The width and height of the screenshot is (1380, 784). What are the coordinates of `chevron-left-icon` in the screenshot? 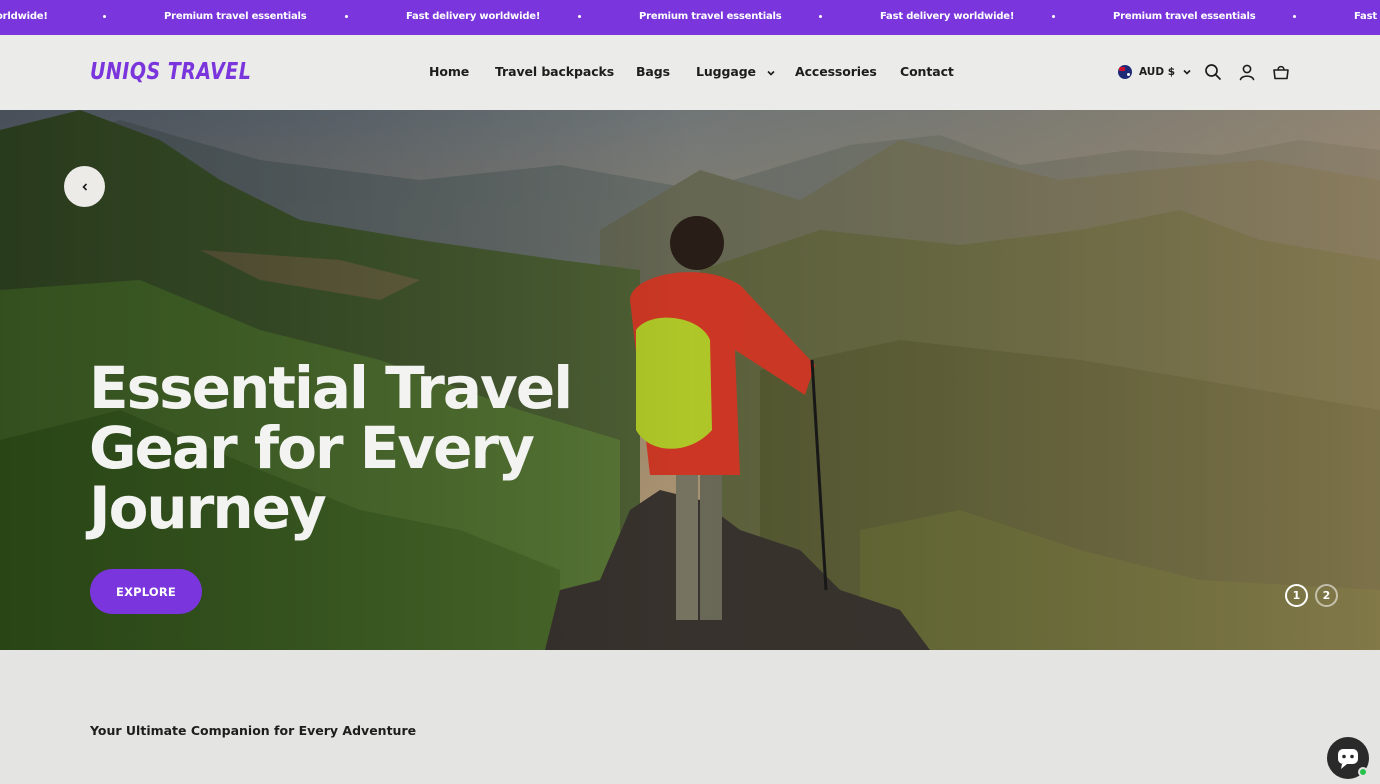 It's located at (84, 186).